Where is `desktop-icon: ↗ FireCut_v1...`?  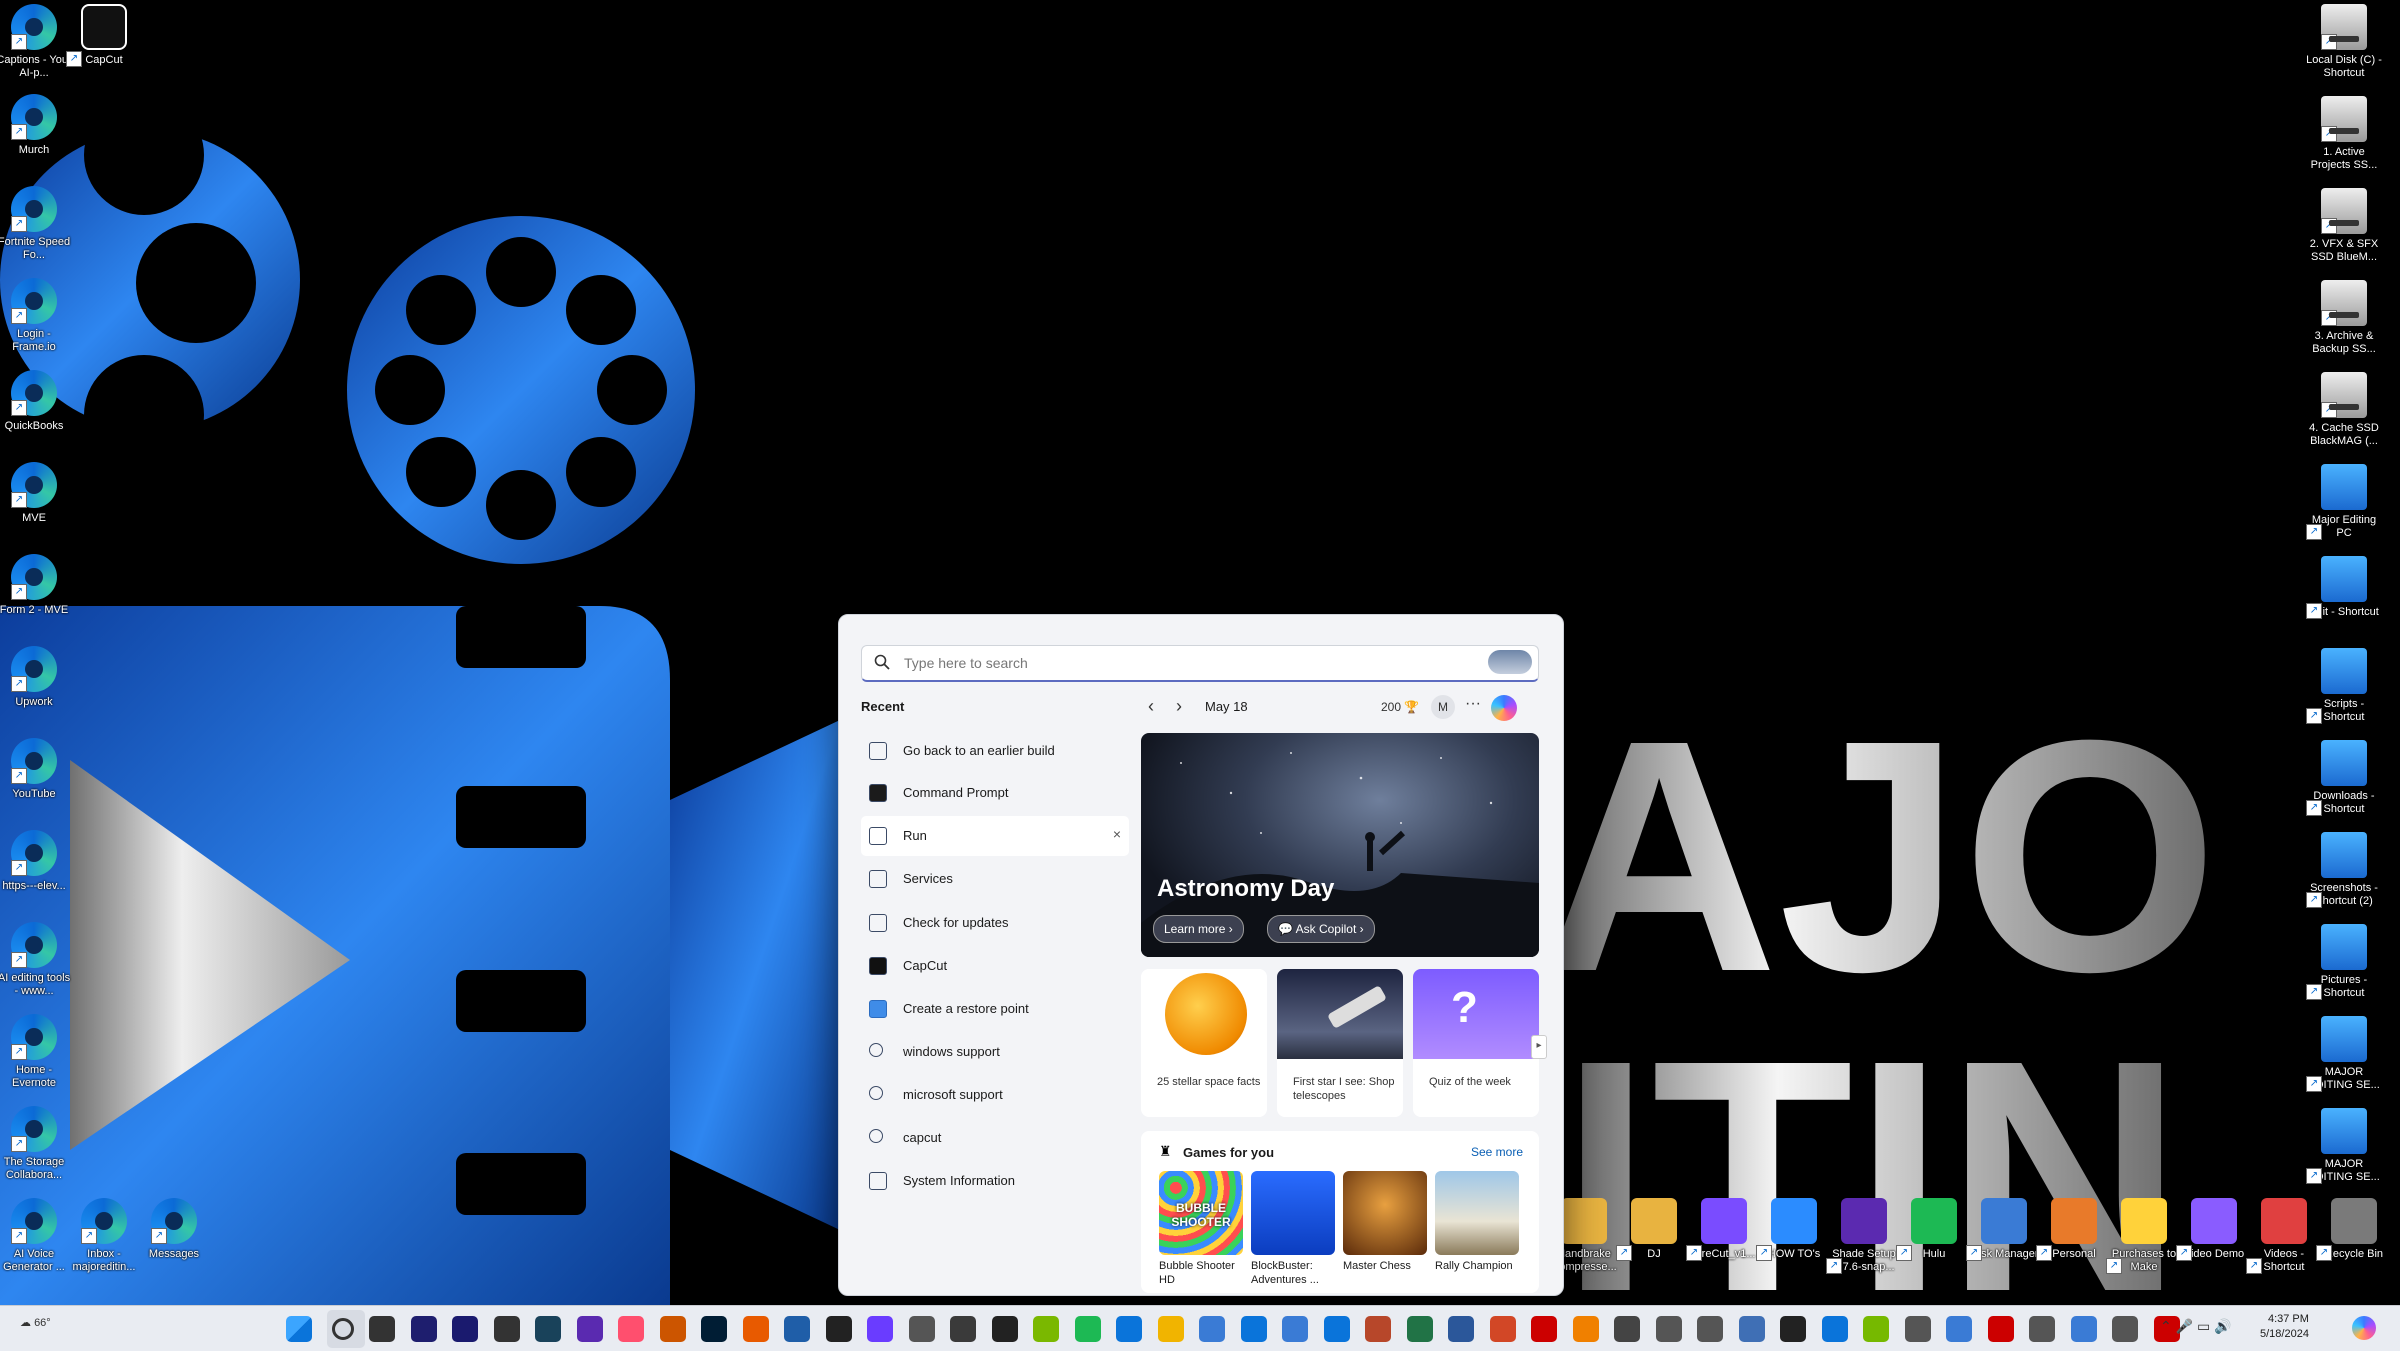
desktop-icon: ↗ FireCut_v1... is located at coordinates (1724, 1229).